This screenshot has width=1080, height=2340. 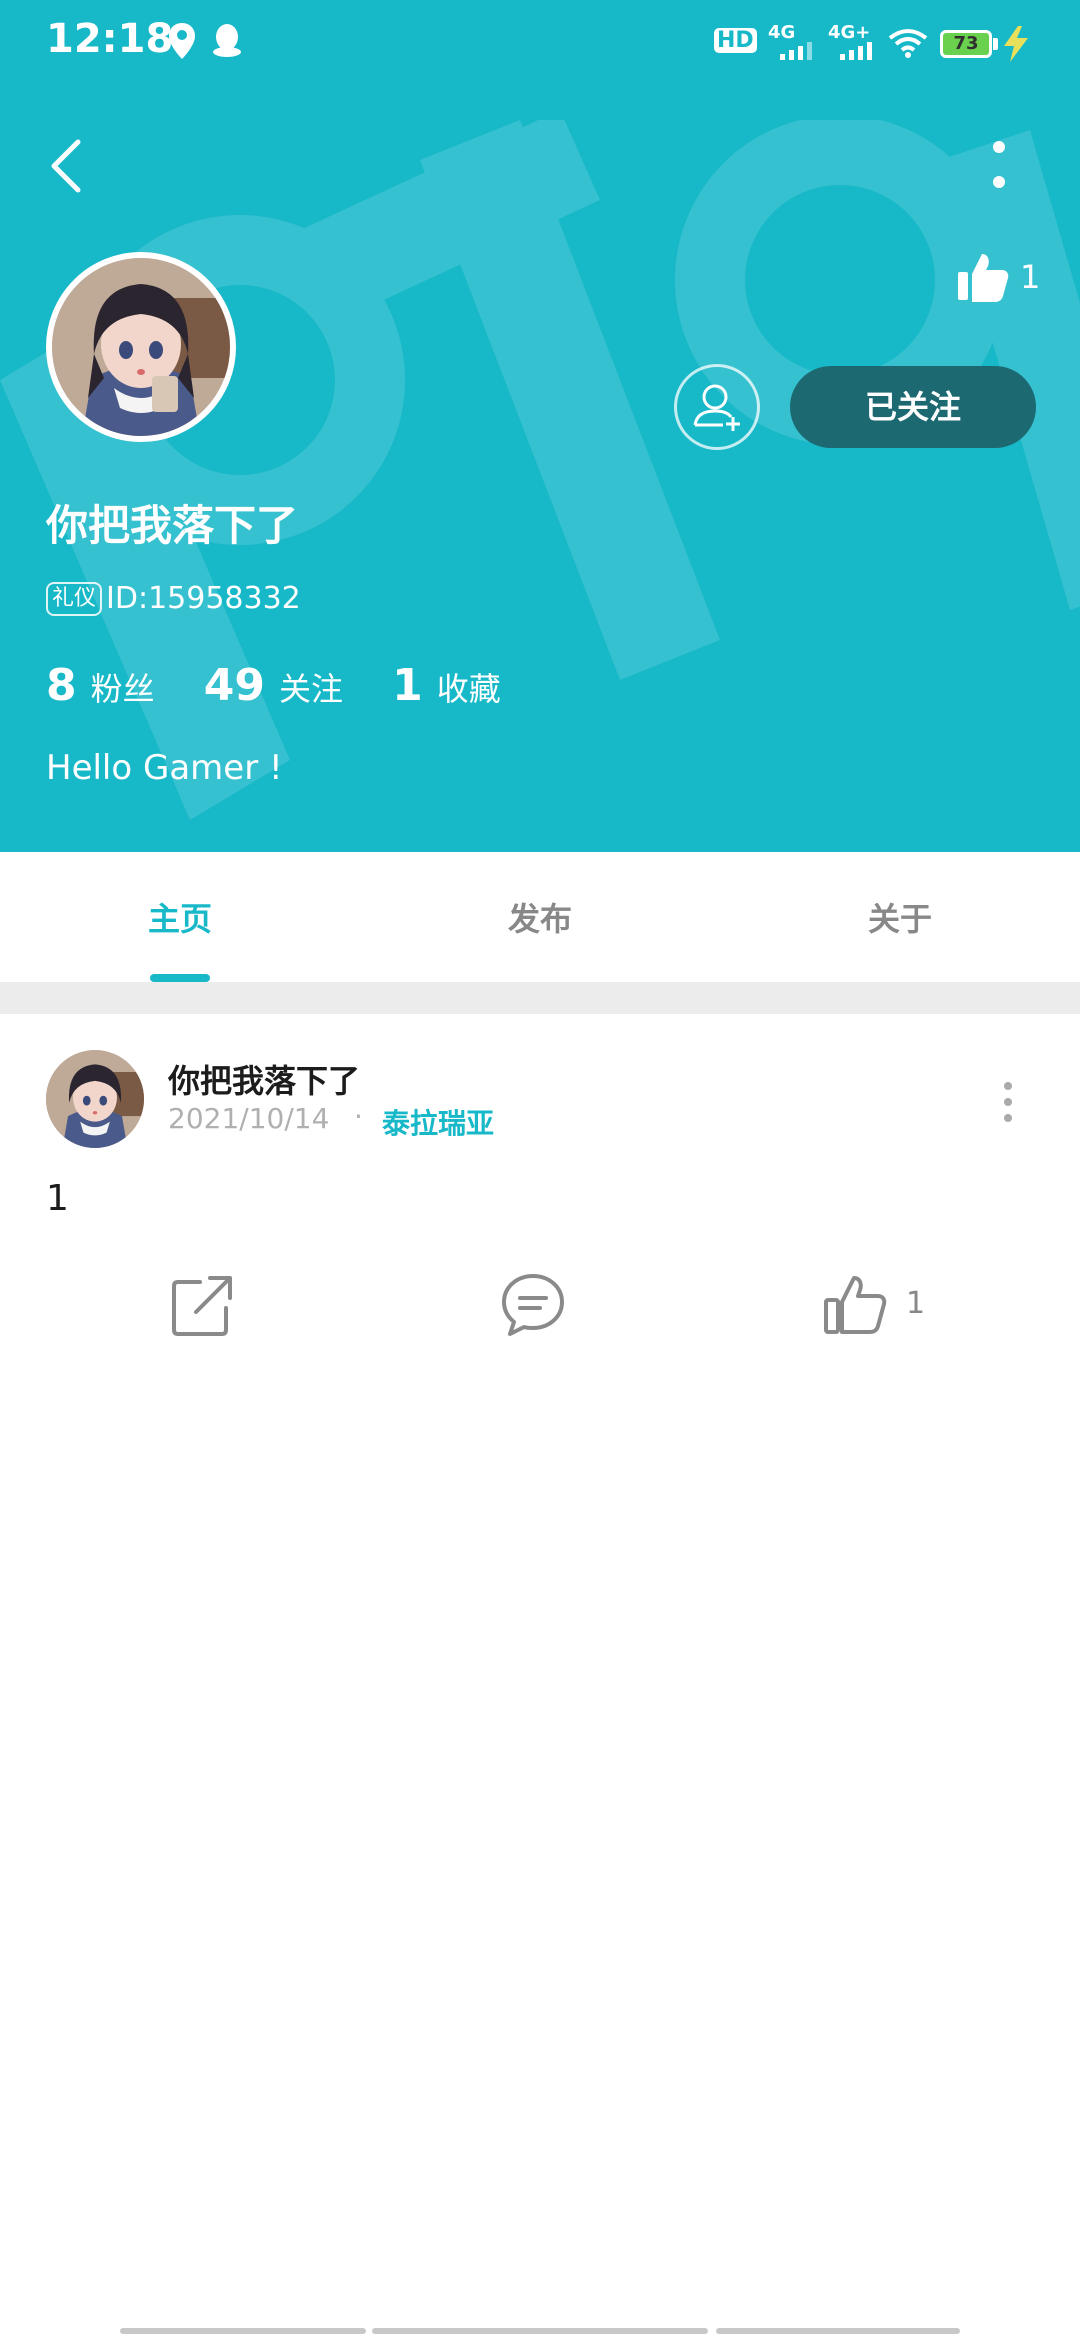 I want to click on add-friend-icon, so click(x=716, y=407).